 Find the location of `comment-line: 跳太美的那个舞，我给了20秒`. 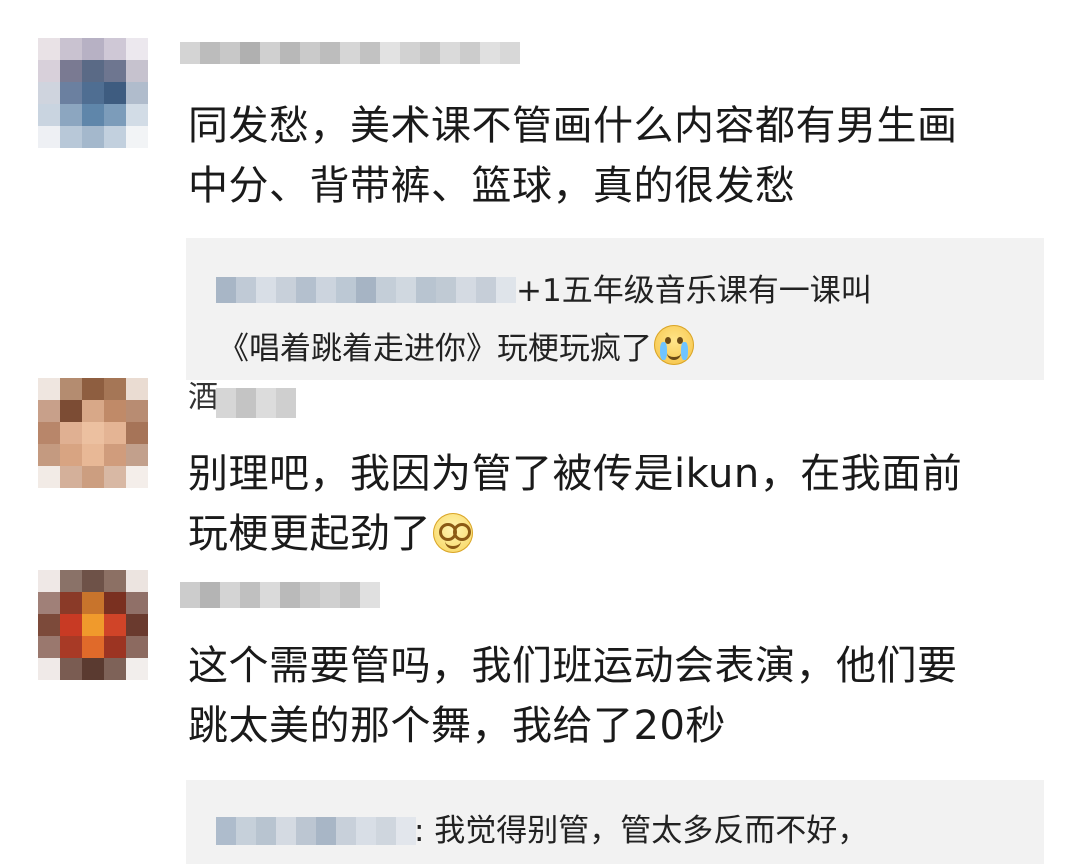

comment-line: 跳太美的那个舞，我给了20秒 is located at coordinates (457, 726).